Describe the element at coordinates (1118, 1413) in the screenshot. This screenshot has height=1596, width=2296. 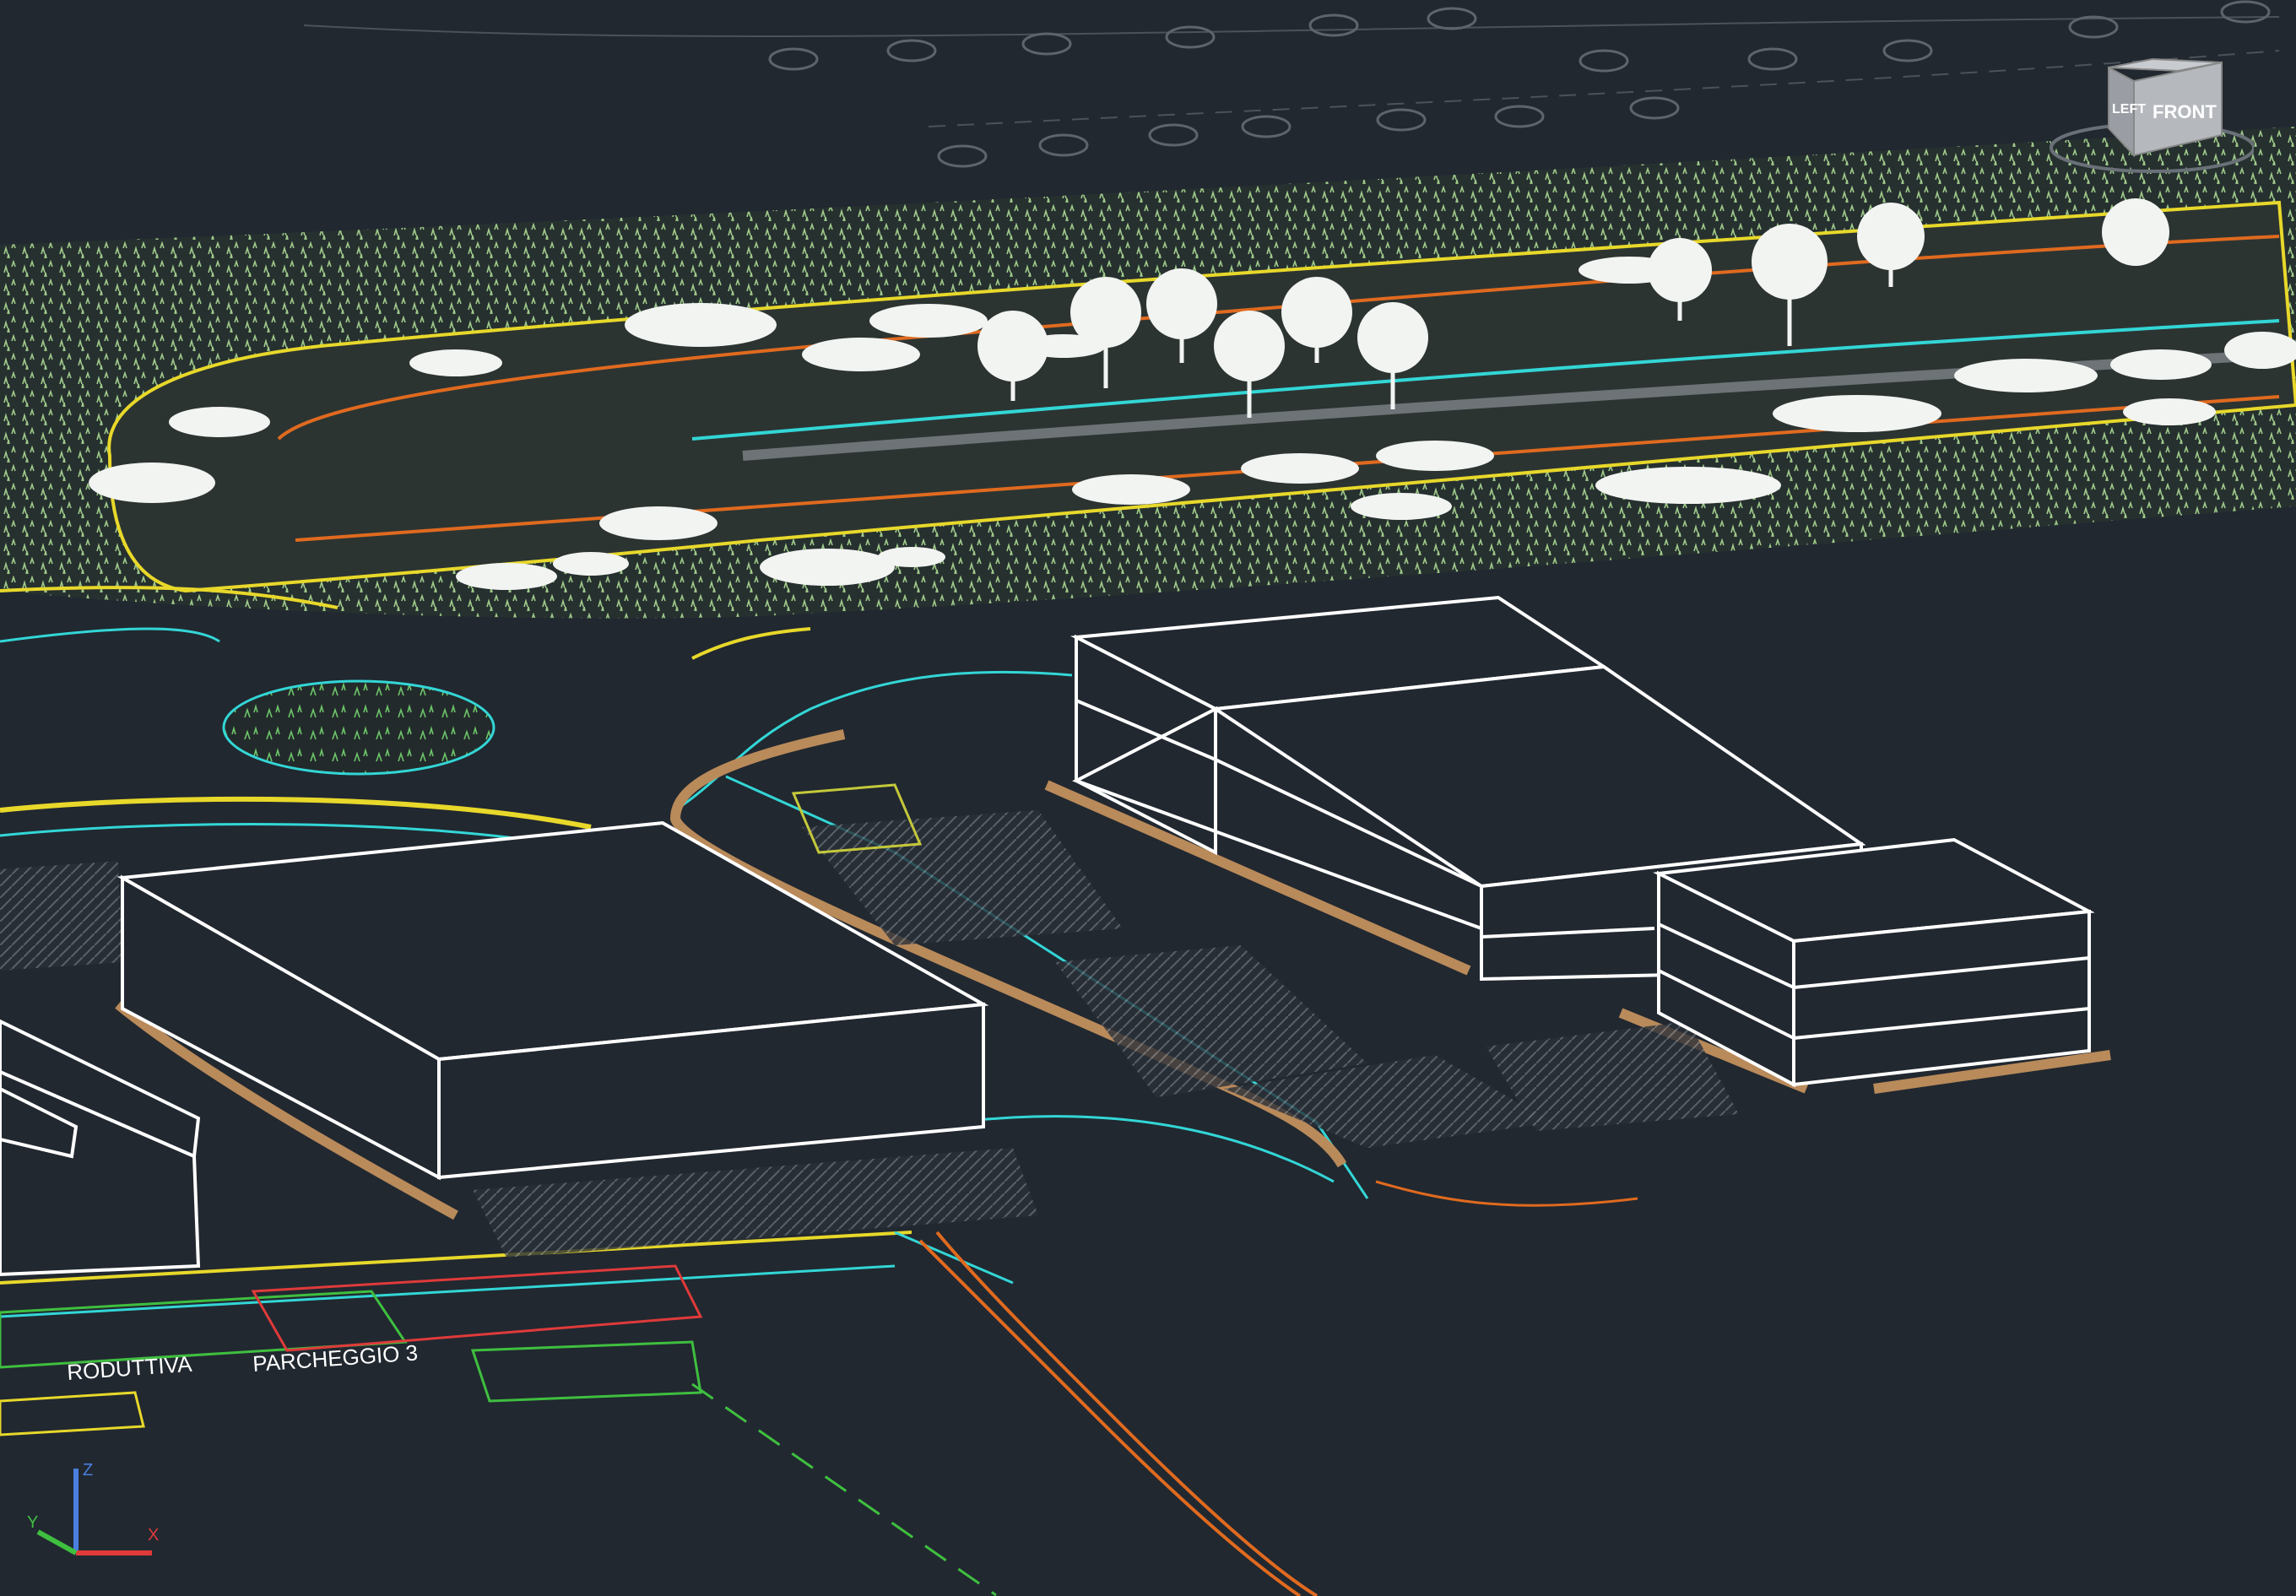
I see `orange-road-edge` at that location.